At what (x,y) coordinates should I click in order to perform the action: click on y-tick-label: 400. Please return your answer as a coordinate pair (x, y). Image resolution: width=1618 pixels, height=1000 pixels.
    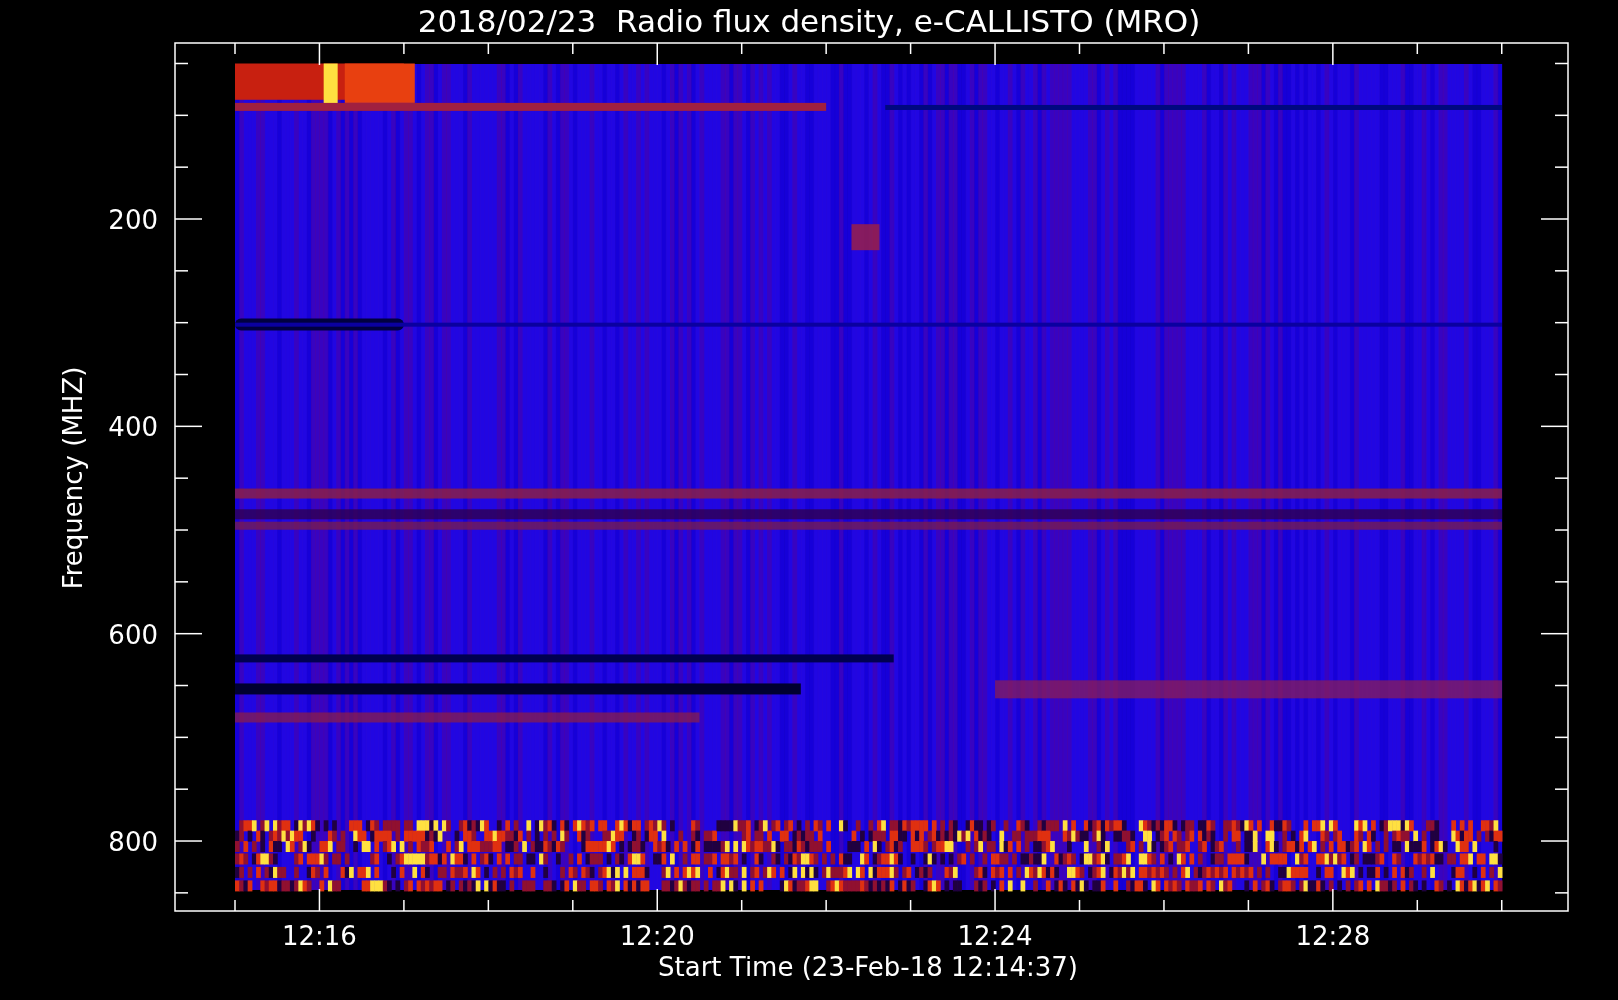
    Looking at the image, I should click on (133, 427).